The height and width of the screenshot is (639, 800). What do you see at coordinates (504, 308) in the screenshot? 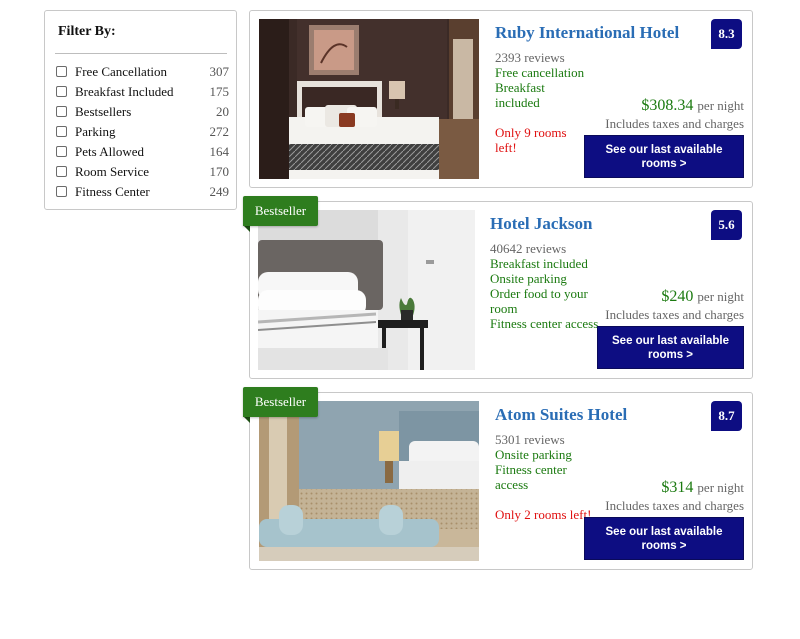
I see `feature-item: room` at bounding box center [504, 308].